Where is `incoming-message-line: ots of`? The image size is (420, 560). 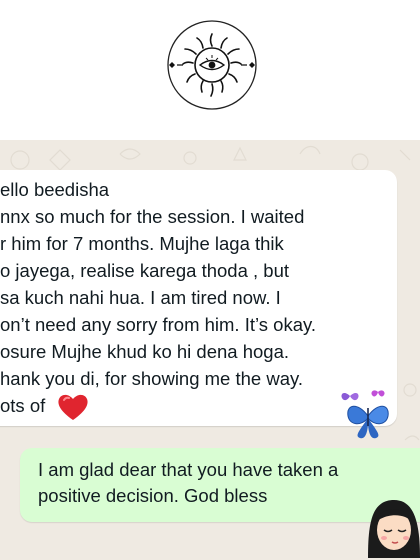
incoming-message-line: ots of is located at coordinates (23, 405).